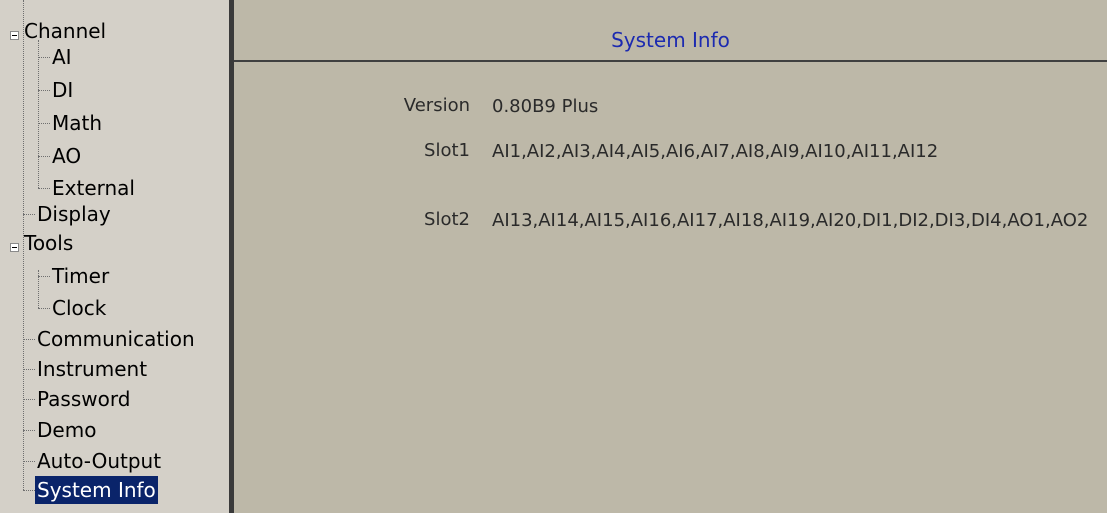  I want to click on tree-item-label: System Info, so click(96, 490).